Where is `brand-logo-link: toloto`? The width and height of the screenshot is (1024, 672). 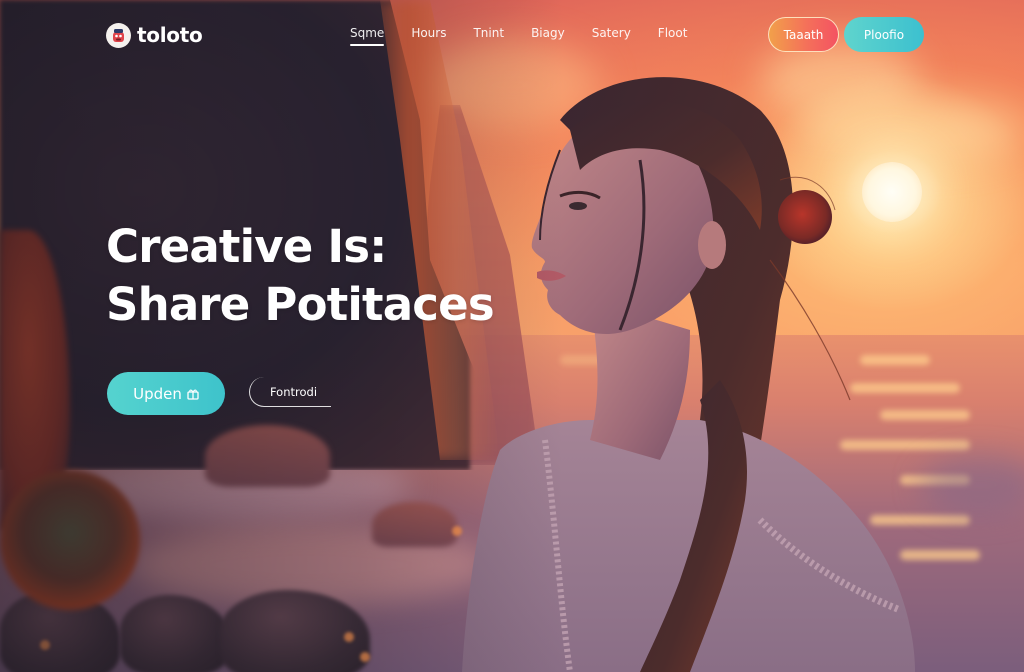
brand-logo-link: toloto is located at coordinates (154, 35).